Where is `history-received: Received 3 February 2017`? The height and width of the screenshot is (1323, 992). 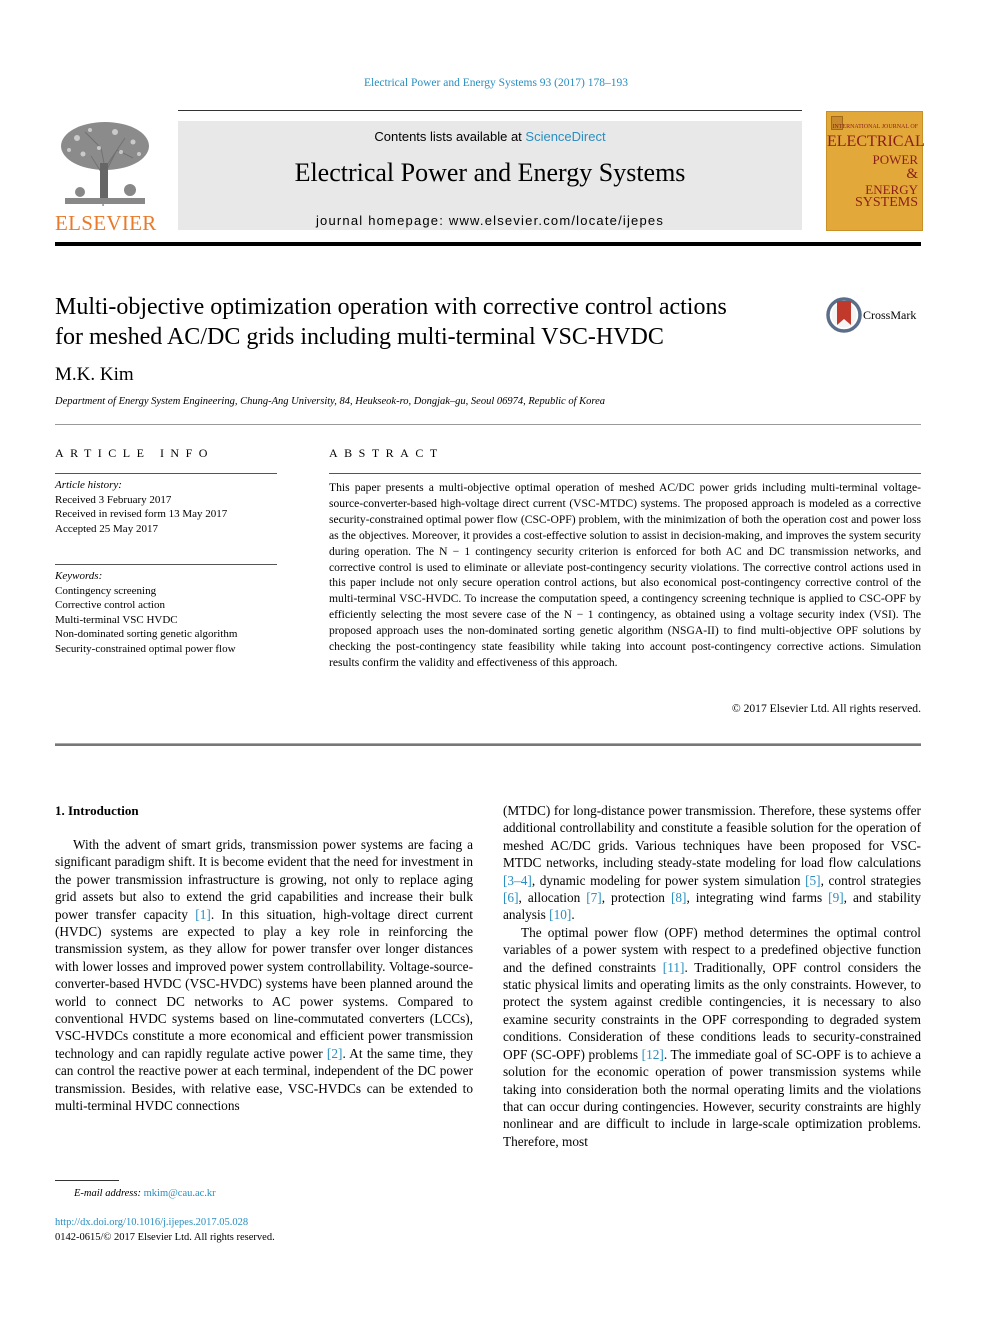
history-received: Received 3 February 2017 is located at coordinates (113, 499).